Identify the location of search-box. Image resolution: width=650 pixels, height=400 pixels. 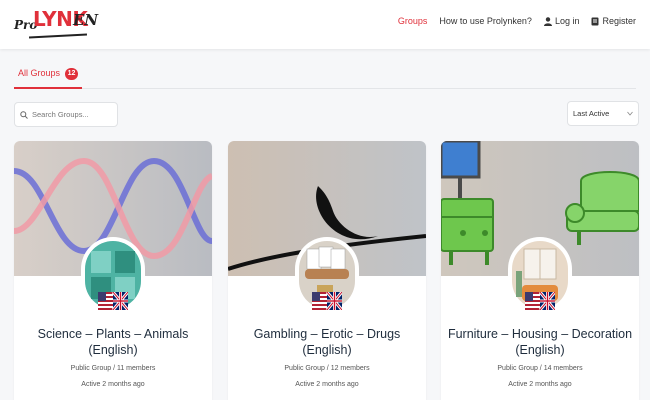
(66, 114).